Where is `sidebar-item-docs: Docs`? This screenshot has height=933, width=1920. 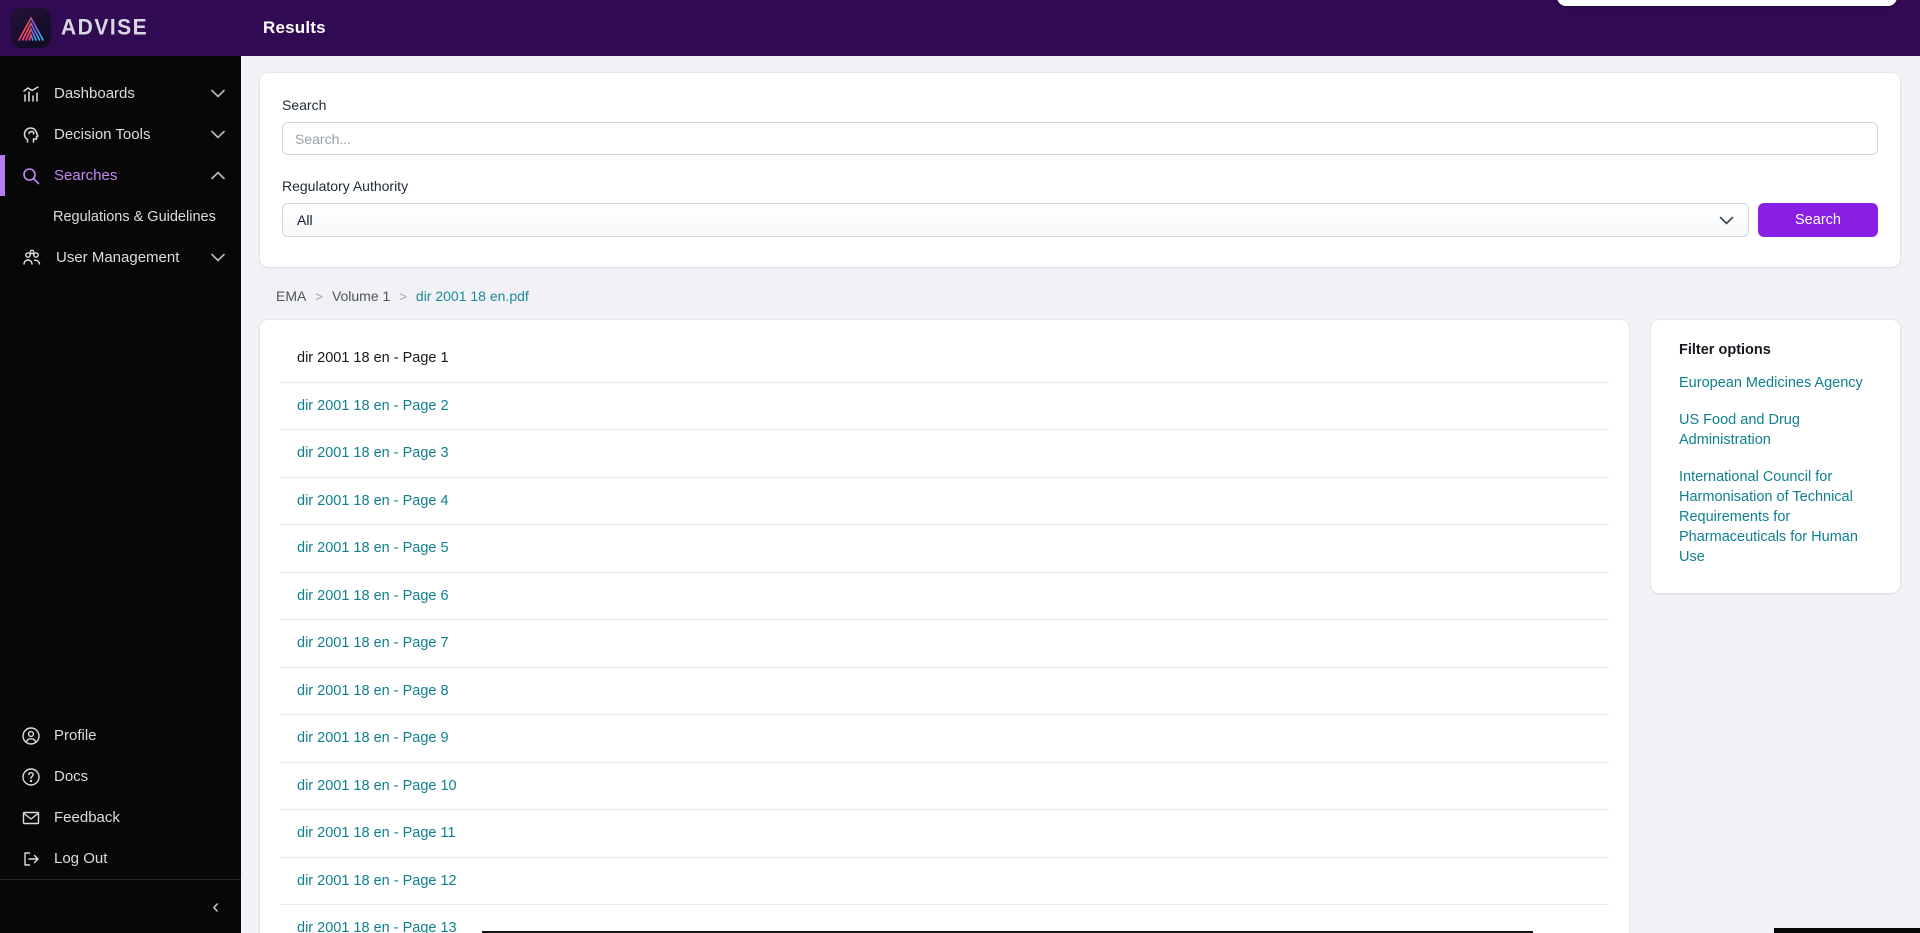 sidebar-item-docs: Docs is located at coordinates (120, 776).